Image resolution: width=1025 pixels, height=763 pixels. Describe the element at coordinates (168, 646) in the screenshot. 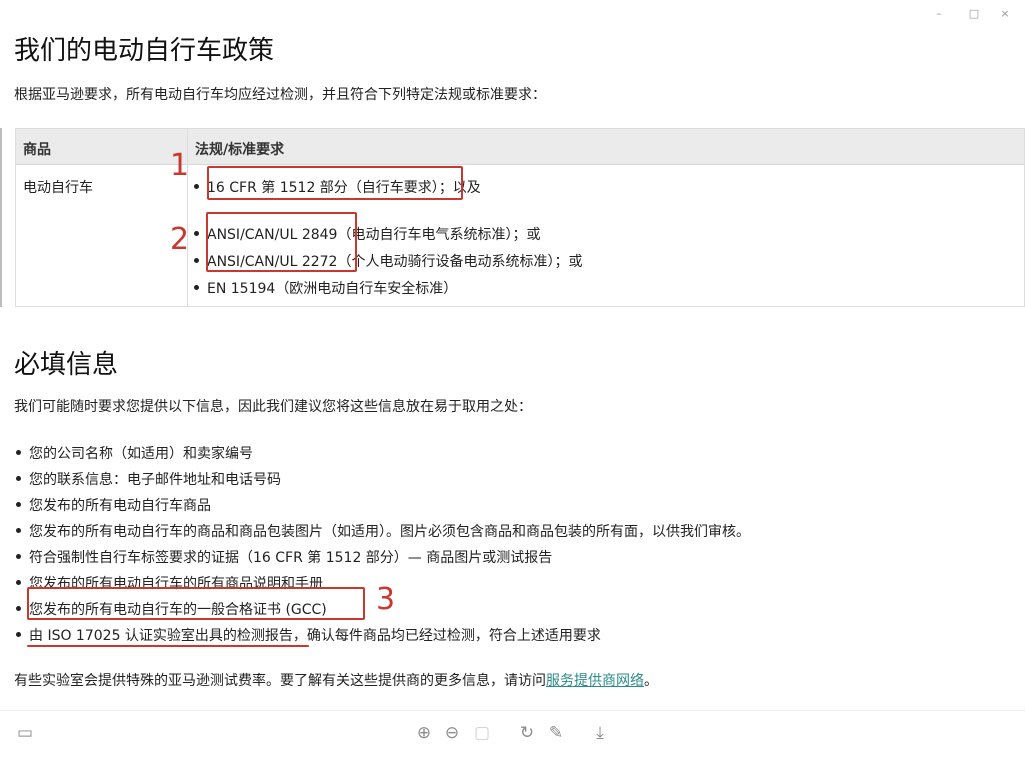

I see `highlight-underline` at that location.